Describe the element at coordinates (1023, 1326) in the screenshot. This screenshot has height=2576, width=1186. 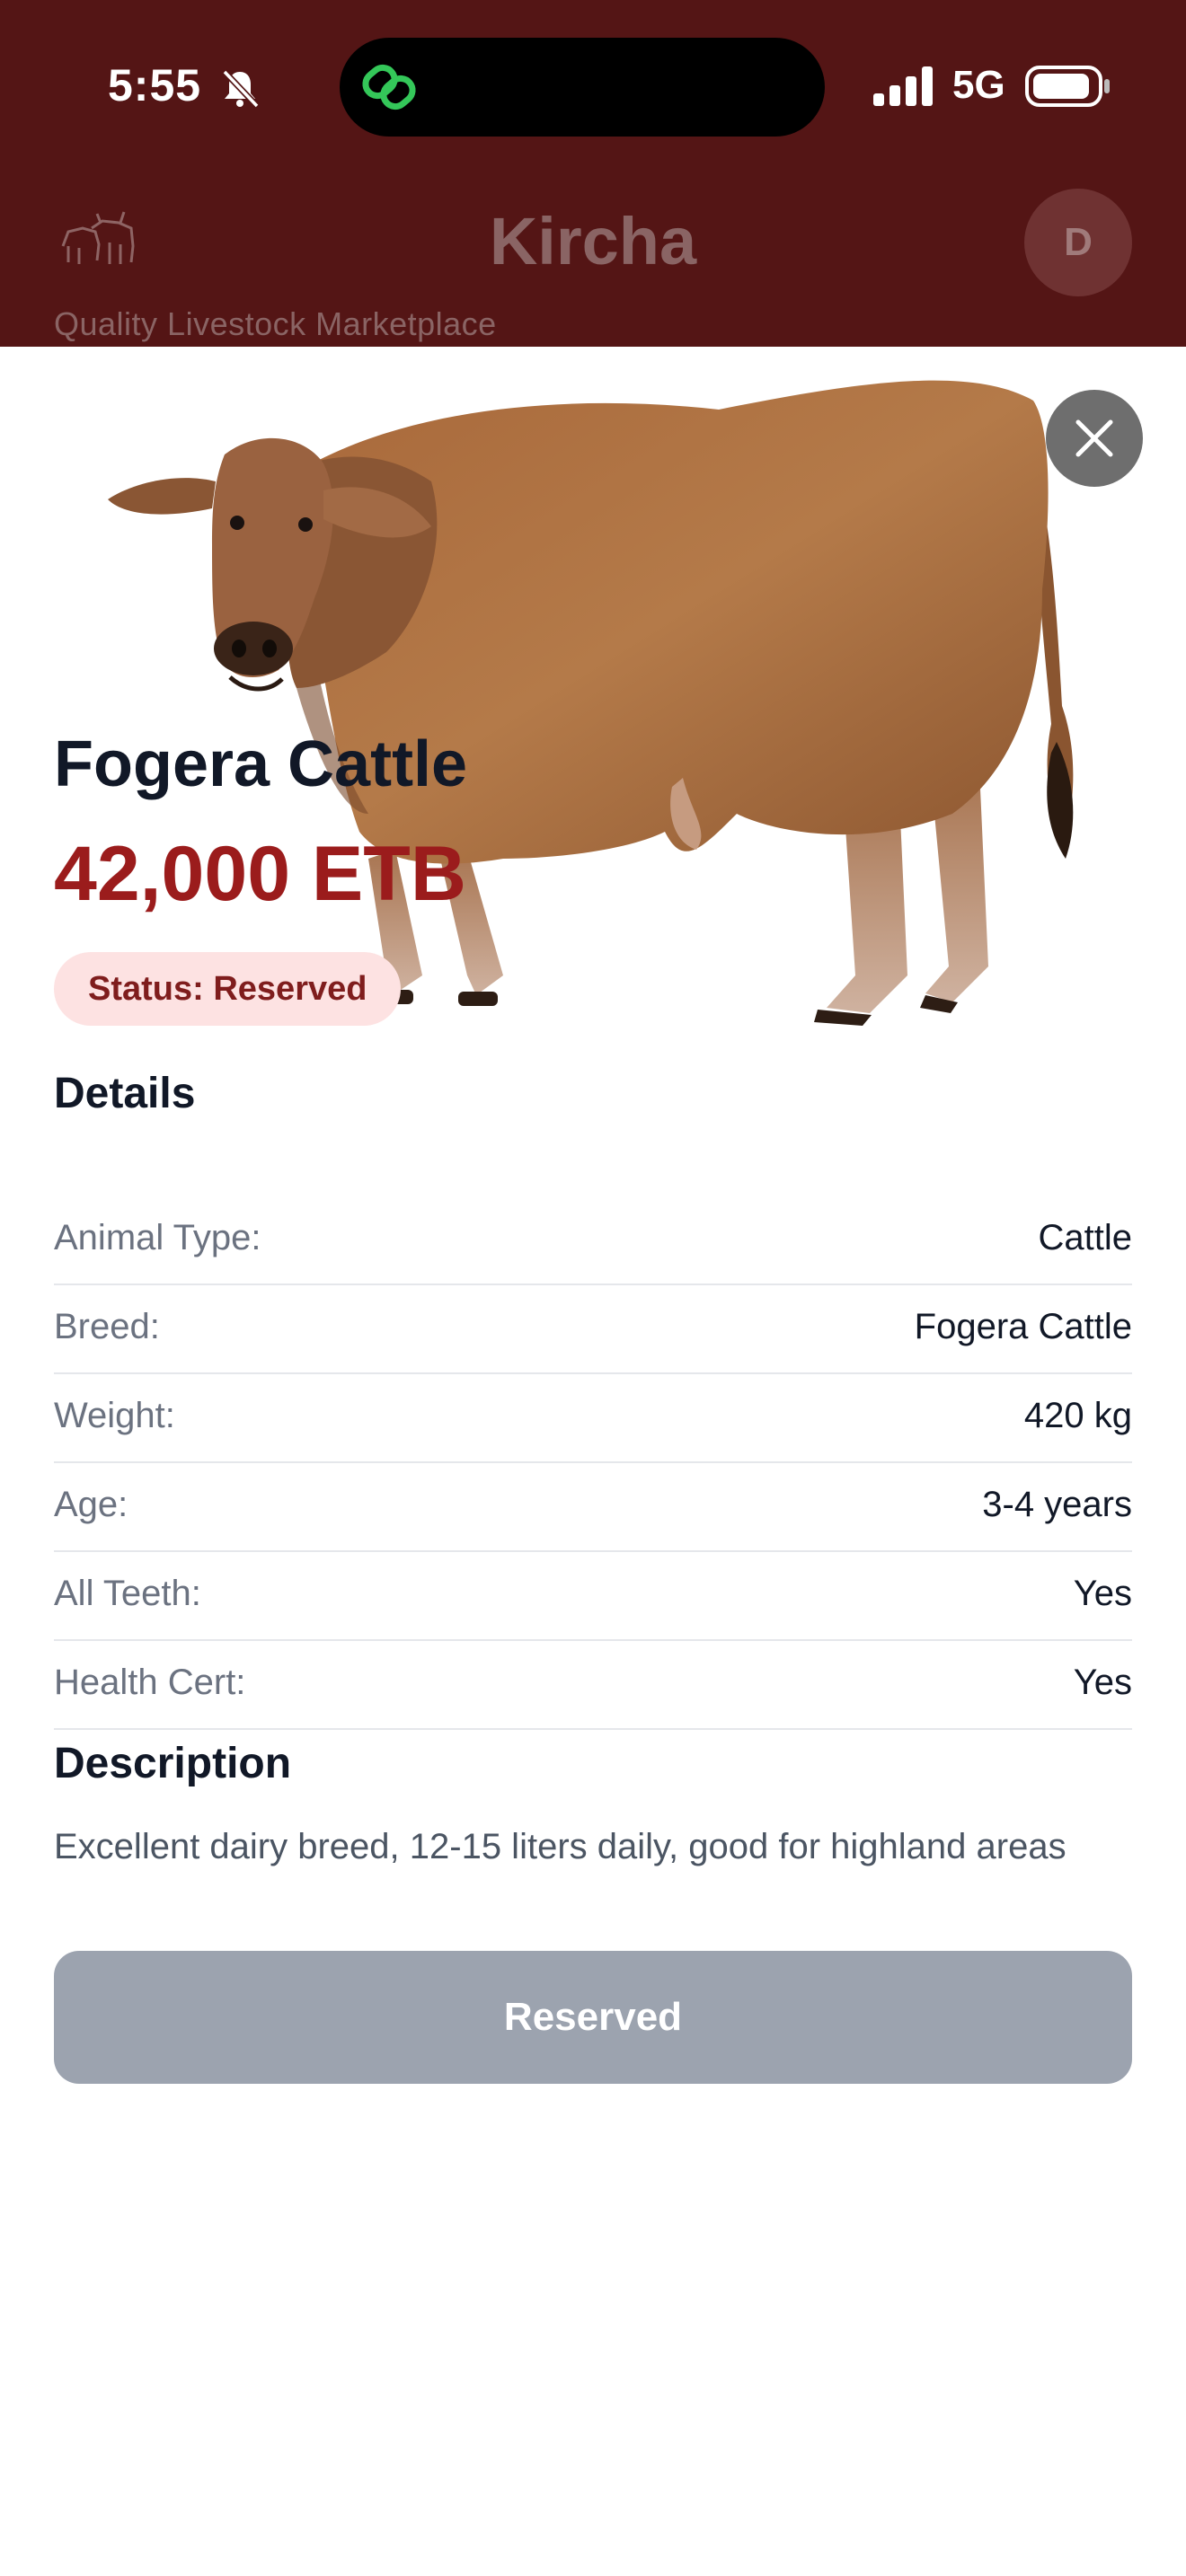
I see `detail-value: Fogera Cattle` at that location.